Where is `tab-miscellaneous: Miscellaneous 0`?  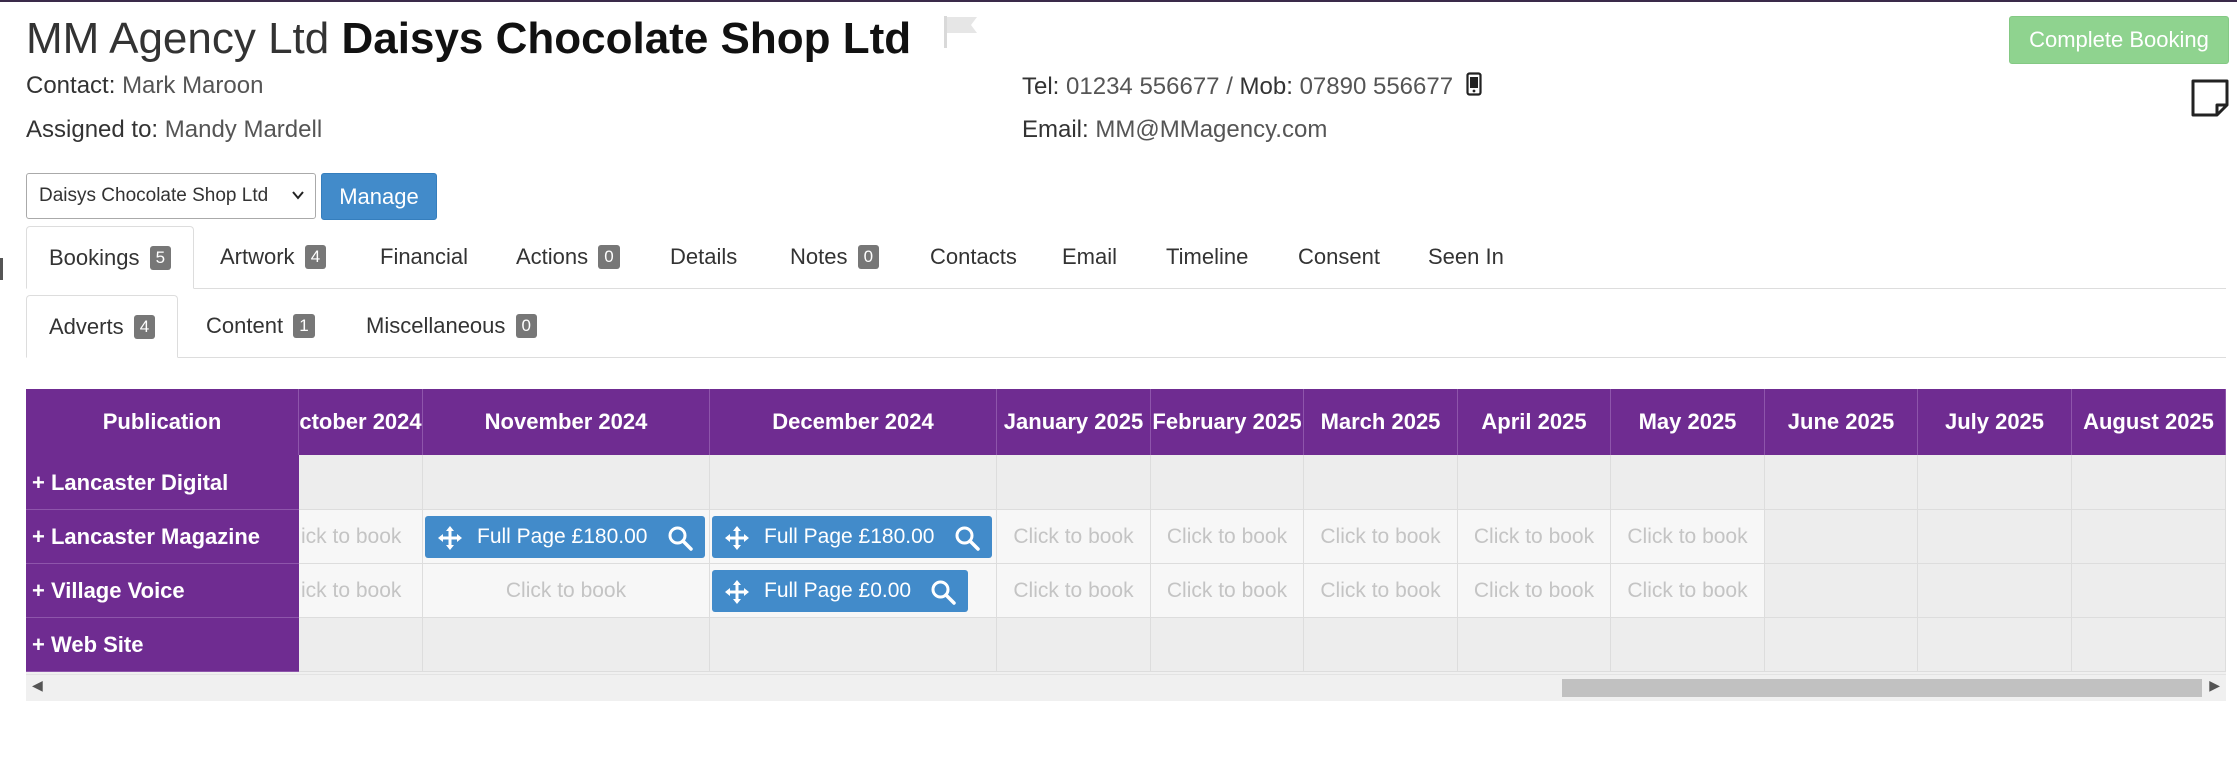
tab-miscellaneous: Miscellaneous 0 is located at coordinates (451, 326).